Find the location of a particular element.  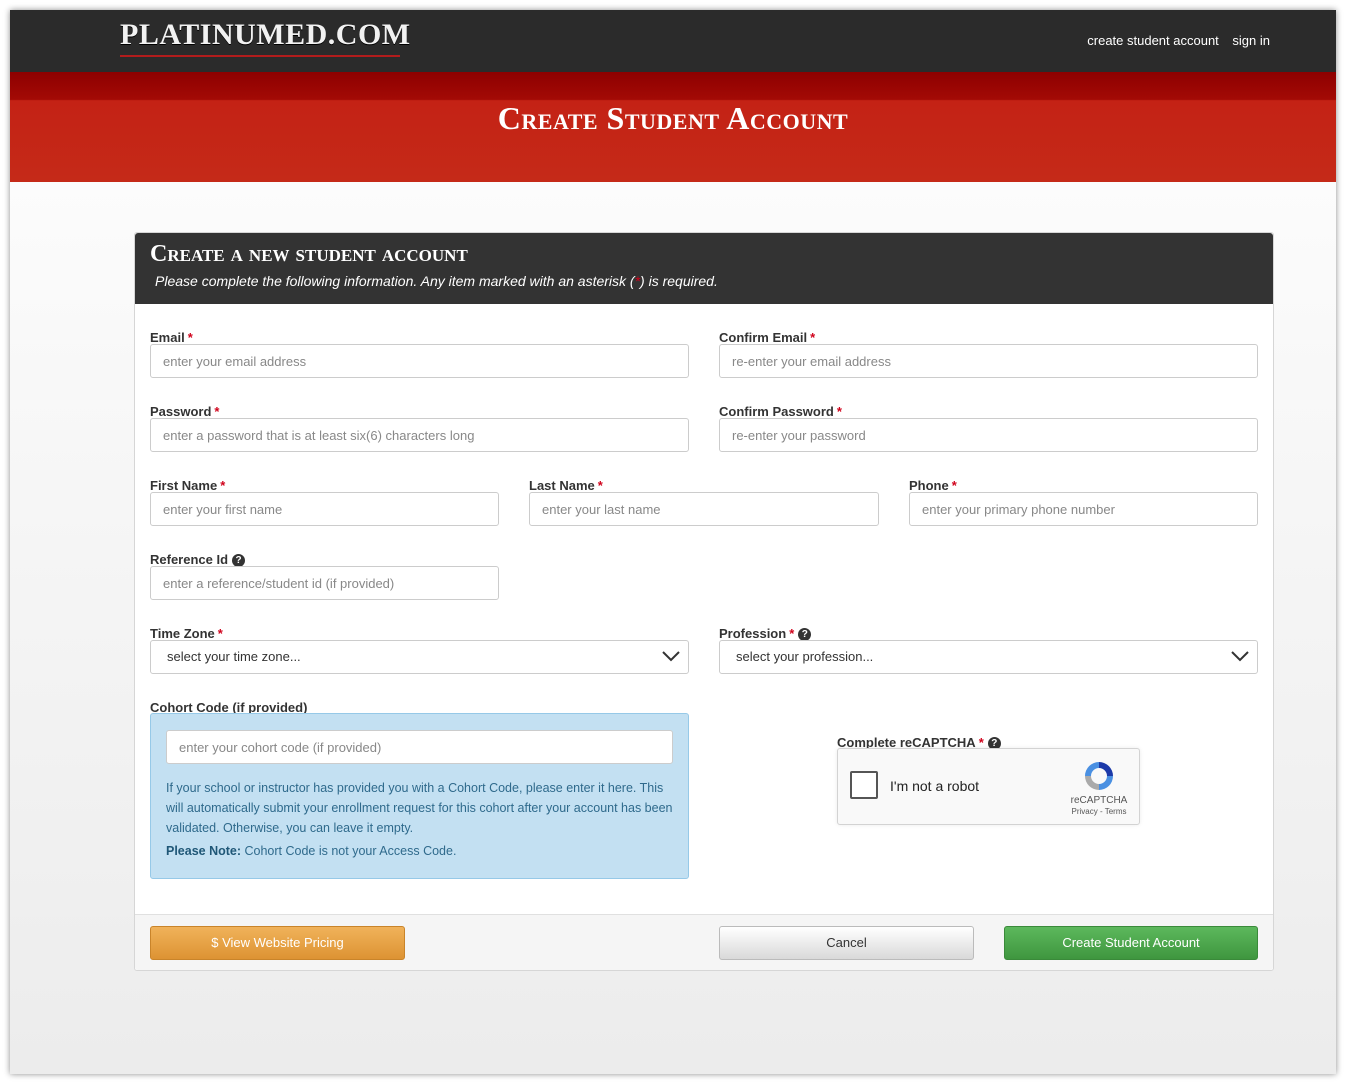

last-name-input is located at coordinates (704, 509).